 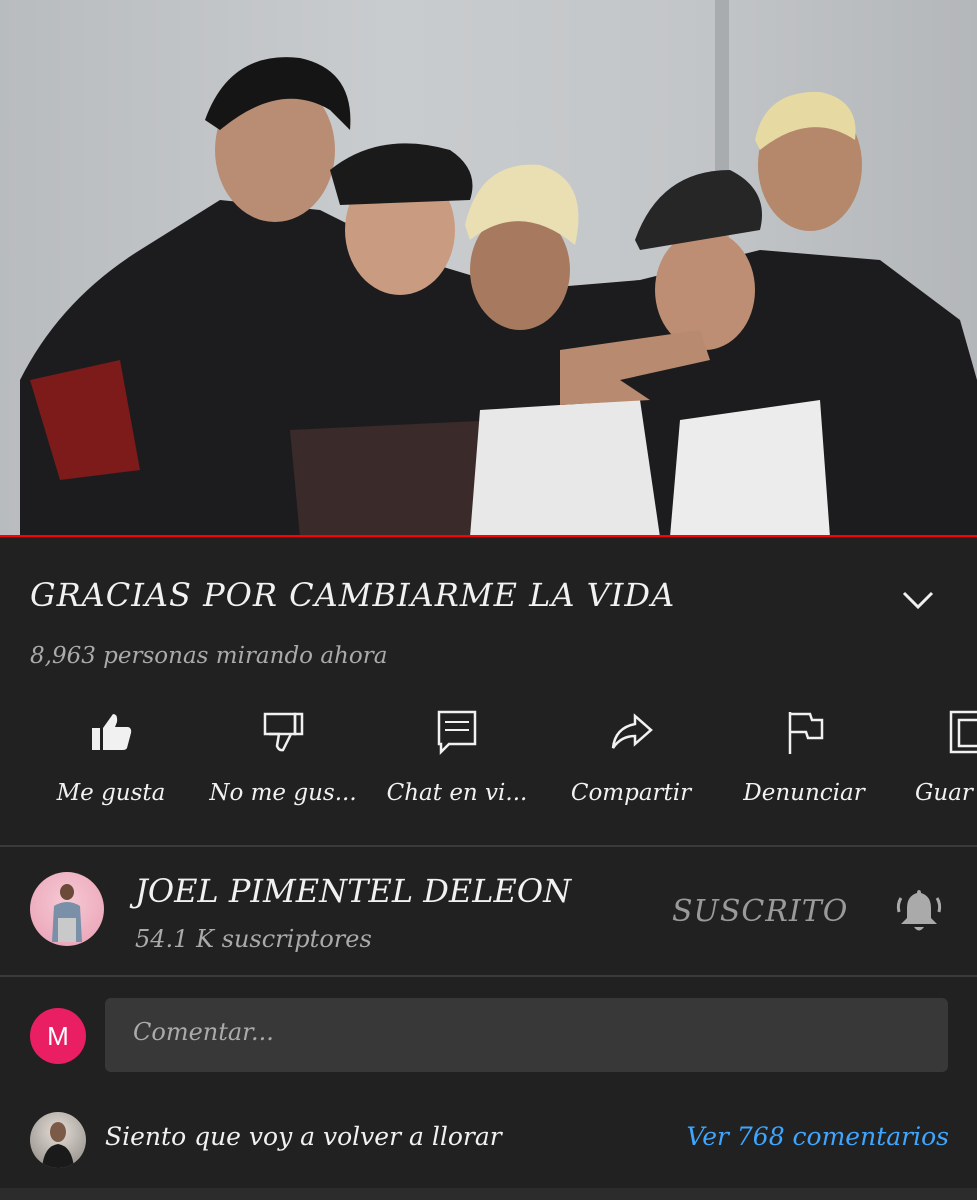 I want to click on view-comments-link: Ver 768 comentarios, so click(x=817, y=1136).